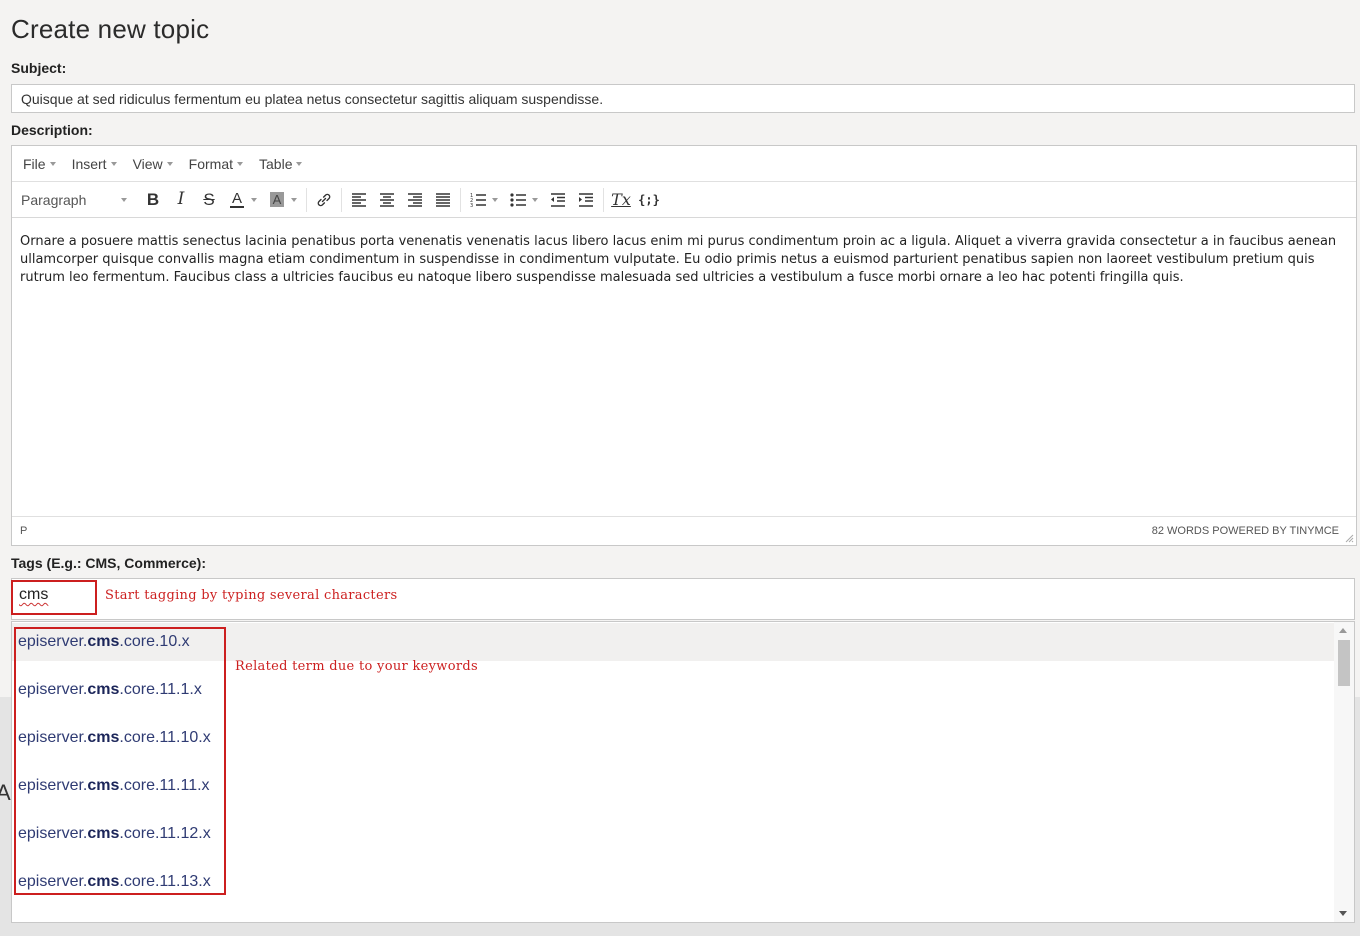  What do you see at coordinates (673, 834) in the screenshot?
I see `suggestion-item: episerver.cms.core.11.12.x` at bounding box center [673, 834].